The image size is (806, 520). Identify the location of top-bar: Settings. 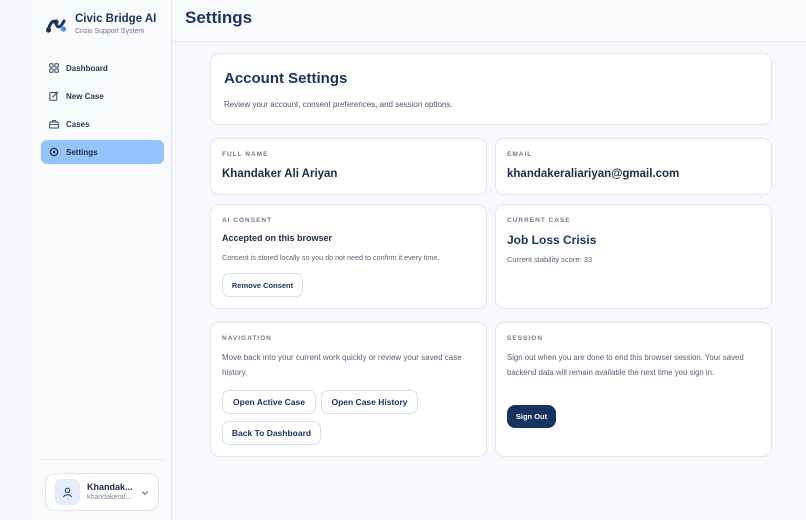
(489, 21).